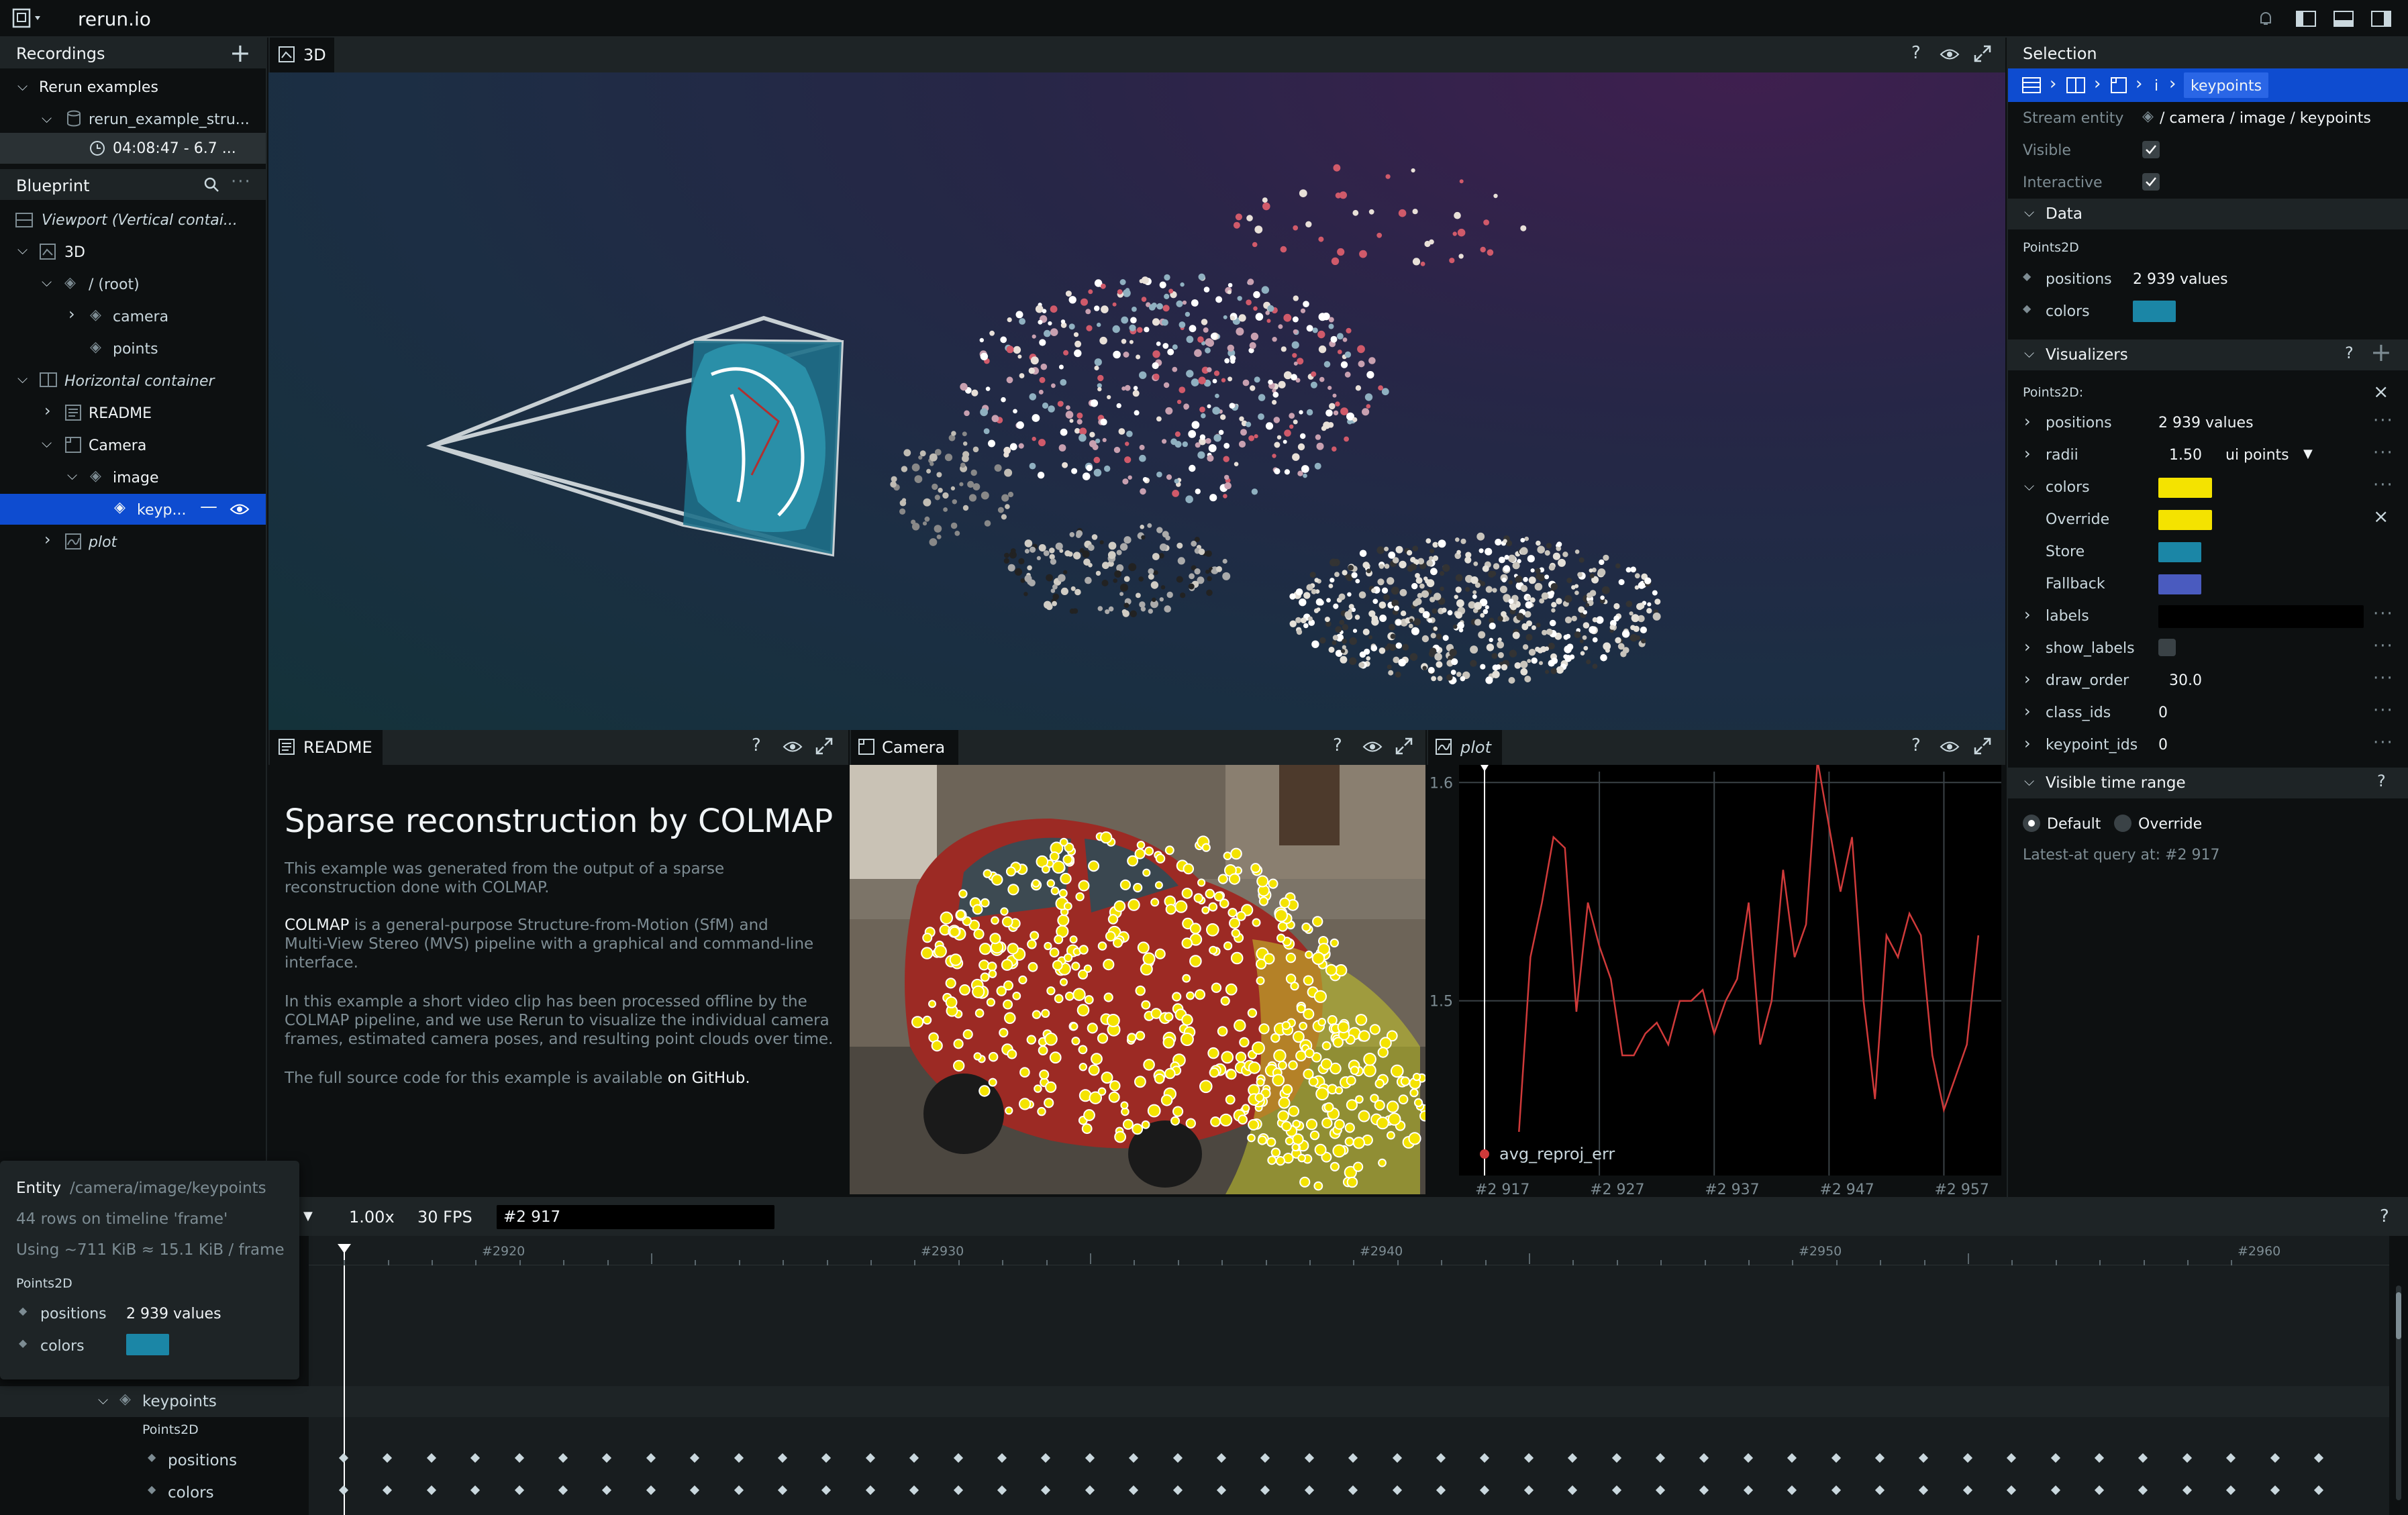 The height and width of the screenshot is (1515, 2408). I want to click on playback-speed: 1.00x, so click(372, 1217).